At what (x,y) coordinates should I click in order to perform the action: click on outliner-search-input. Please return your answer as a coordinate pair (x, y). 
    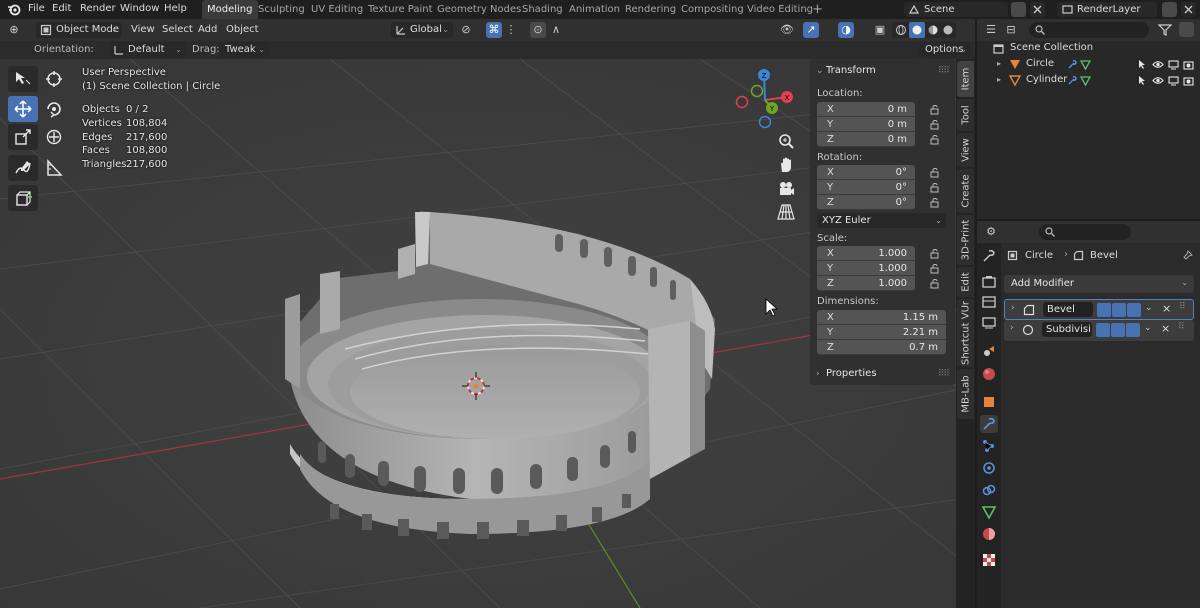
    Looking at the image, I should click on (1089, 30).